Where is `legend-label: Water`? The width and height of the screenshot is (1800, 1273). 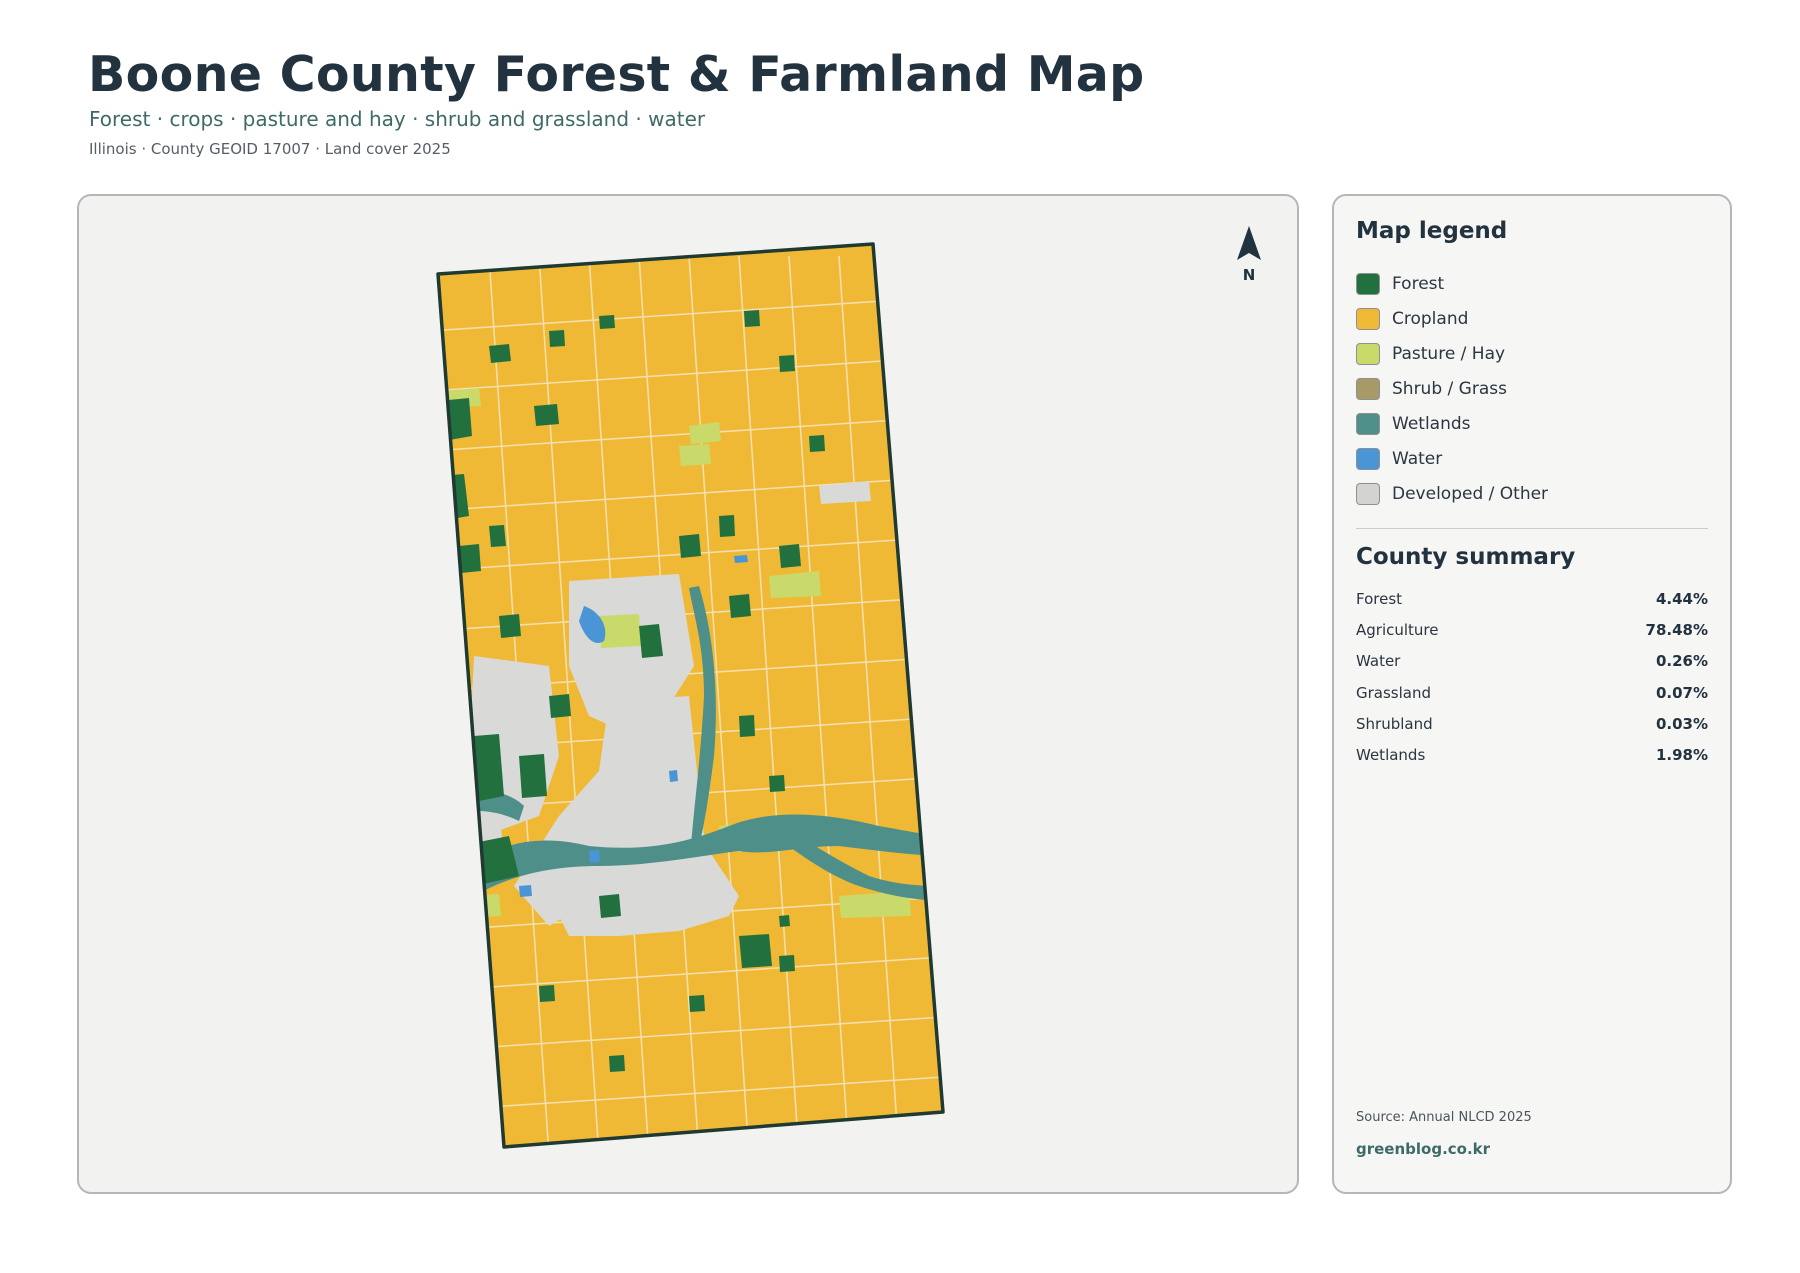
legend-label: Water is located at coordinates (1417, 458).